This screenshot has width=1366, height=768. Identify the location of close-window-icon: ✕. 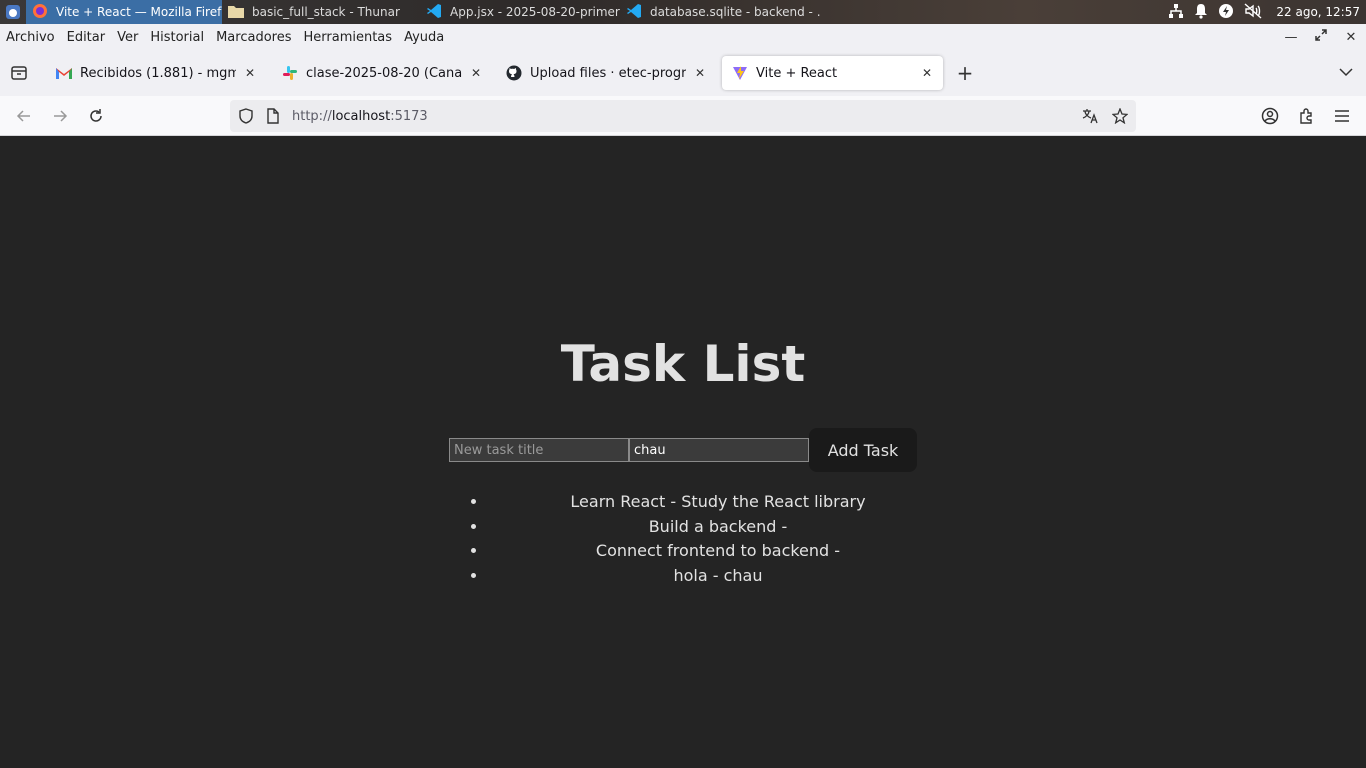
(1351, 37).